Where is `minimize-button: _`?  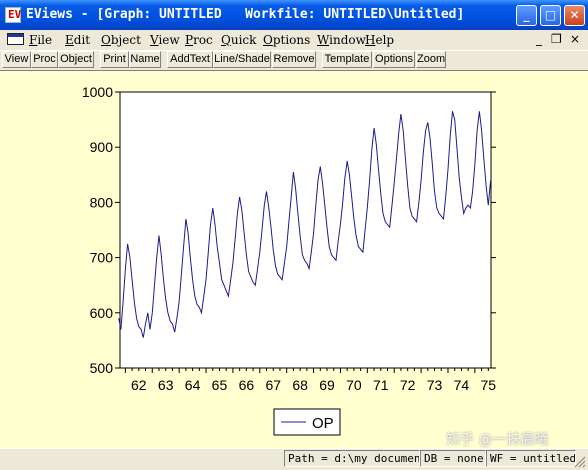 minimize-button: _ is located at coordinates (526, 15).